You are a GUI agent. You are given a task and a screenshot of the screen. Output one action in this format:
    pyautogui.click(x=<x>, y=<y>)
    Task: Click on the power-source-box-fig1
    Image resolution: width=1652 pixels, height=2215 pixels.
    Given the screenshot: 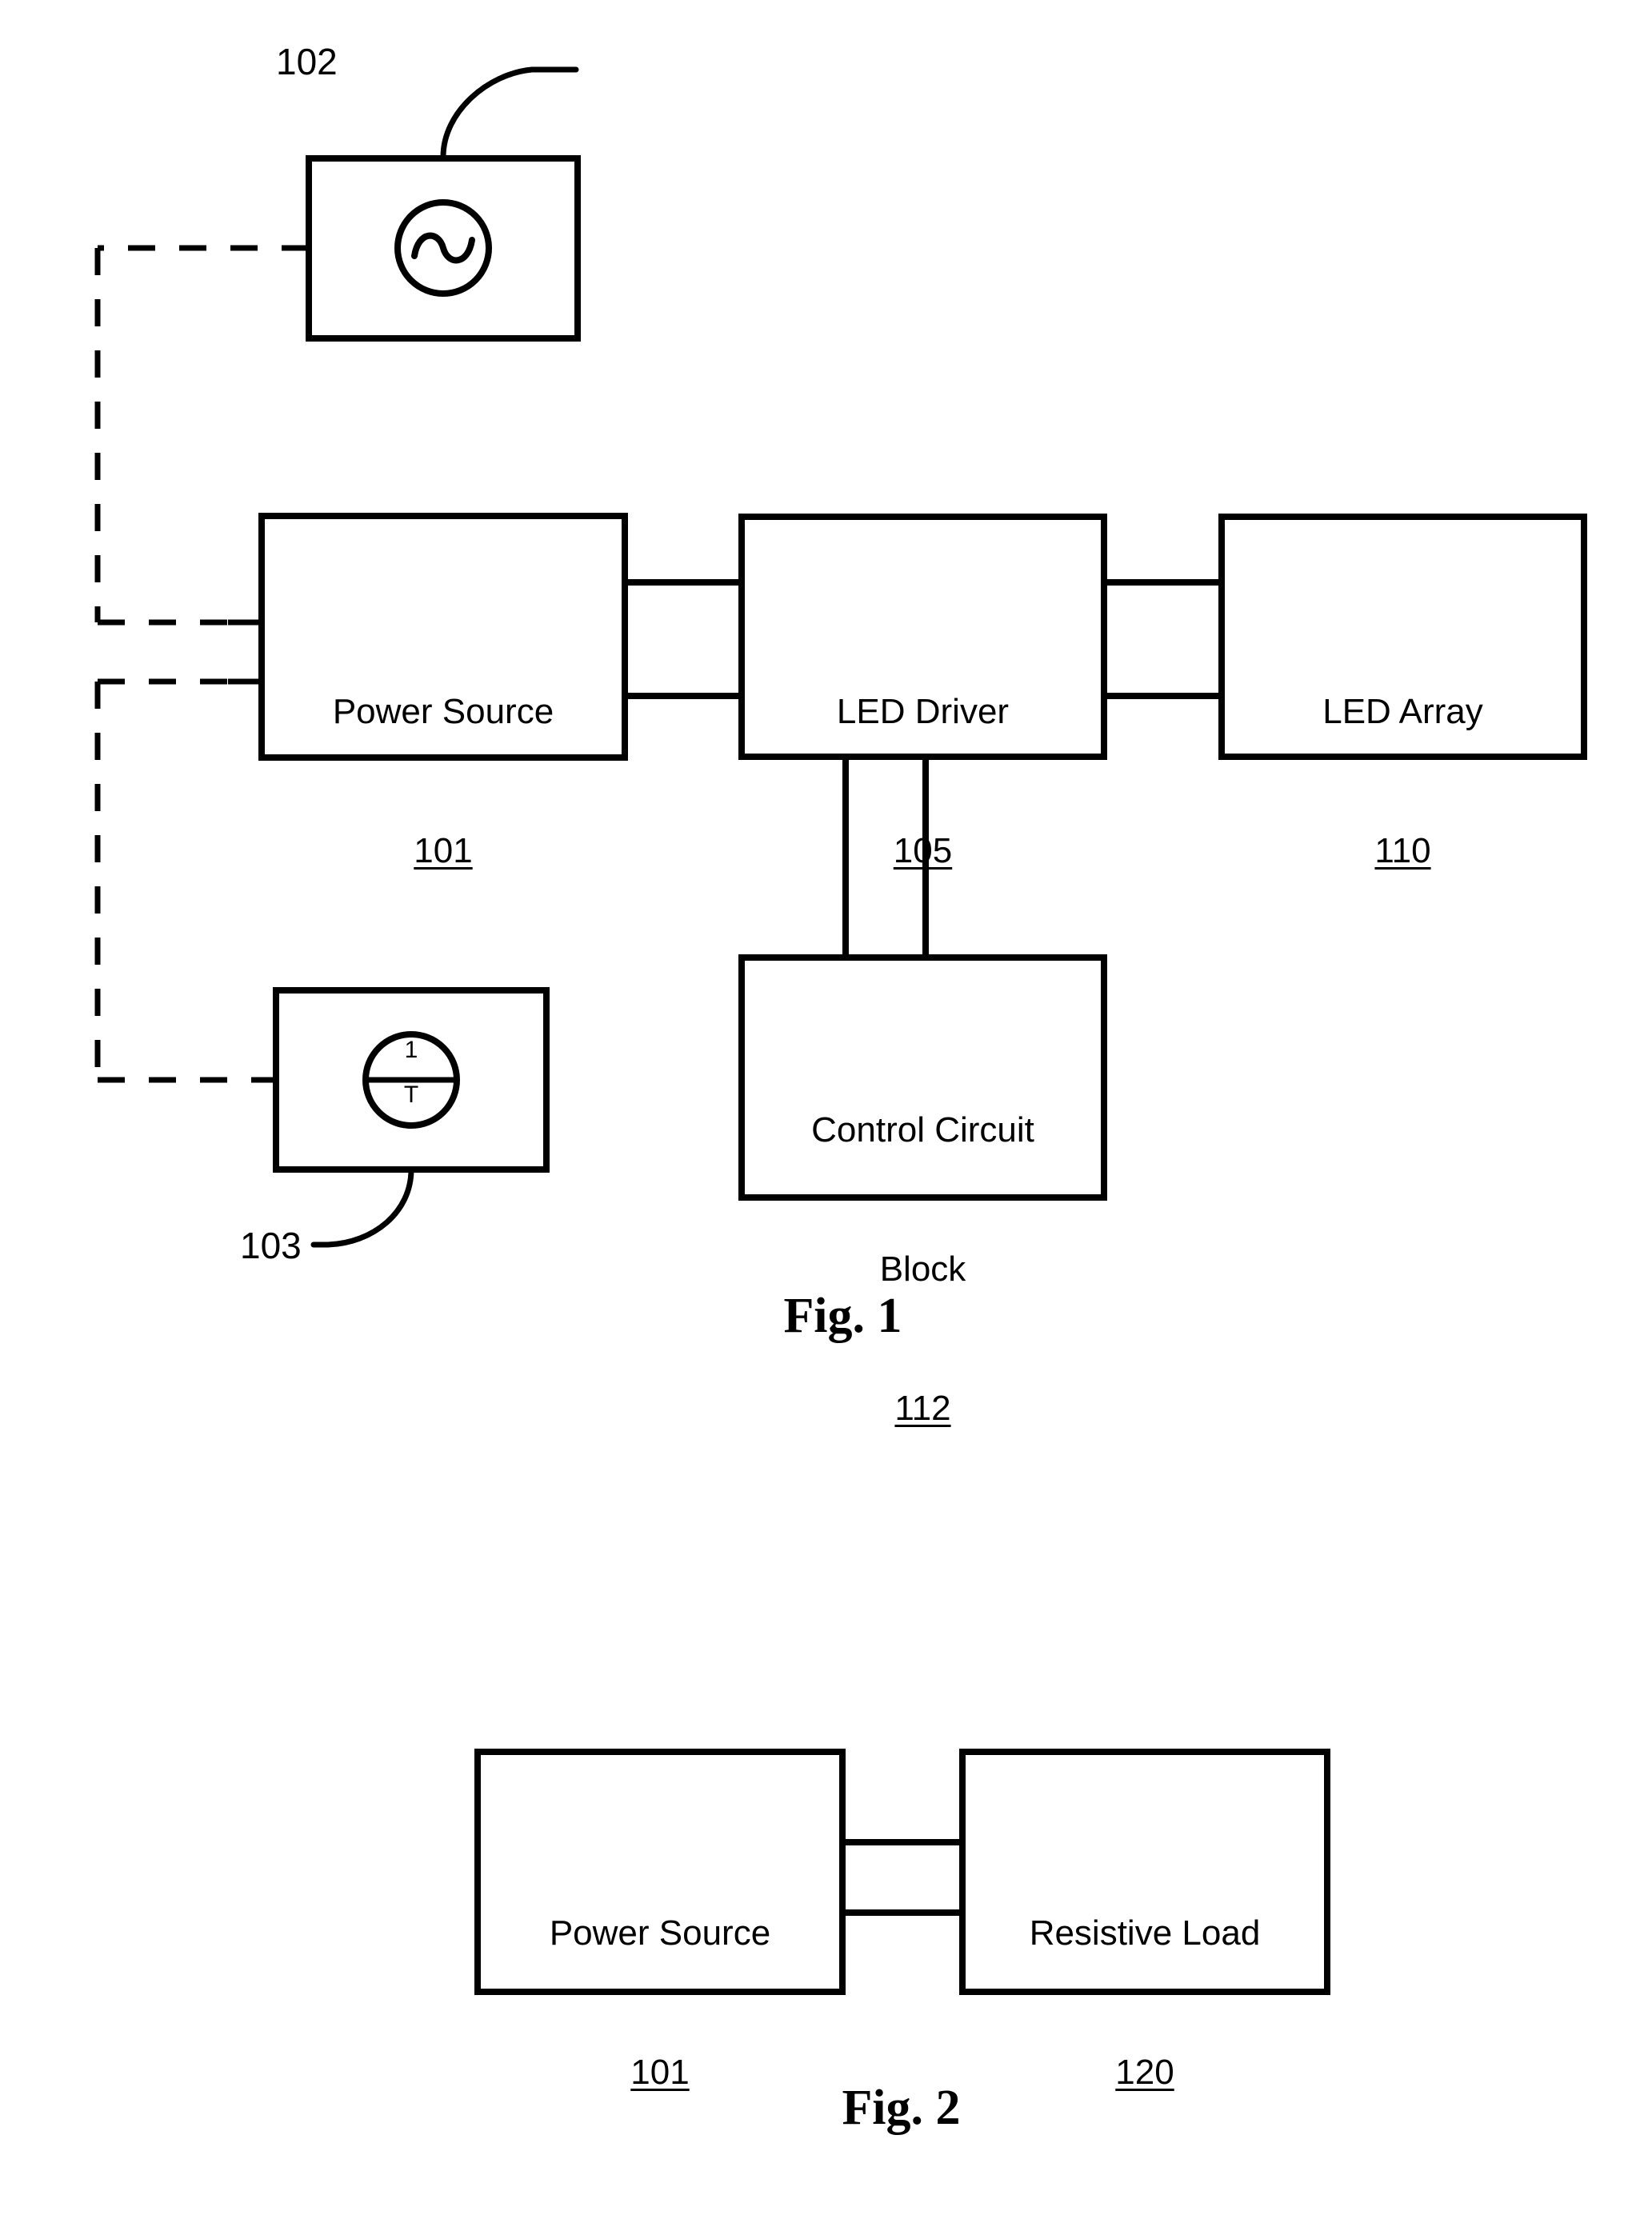 What is the action you would take?
    pyautogui.click(x=443, y=637)
    